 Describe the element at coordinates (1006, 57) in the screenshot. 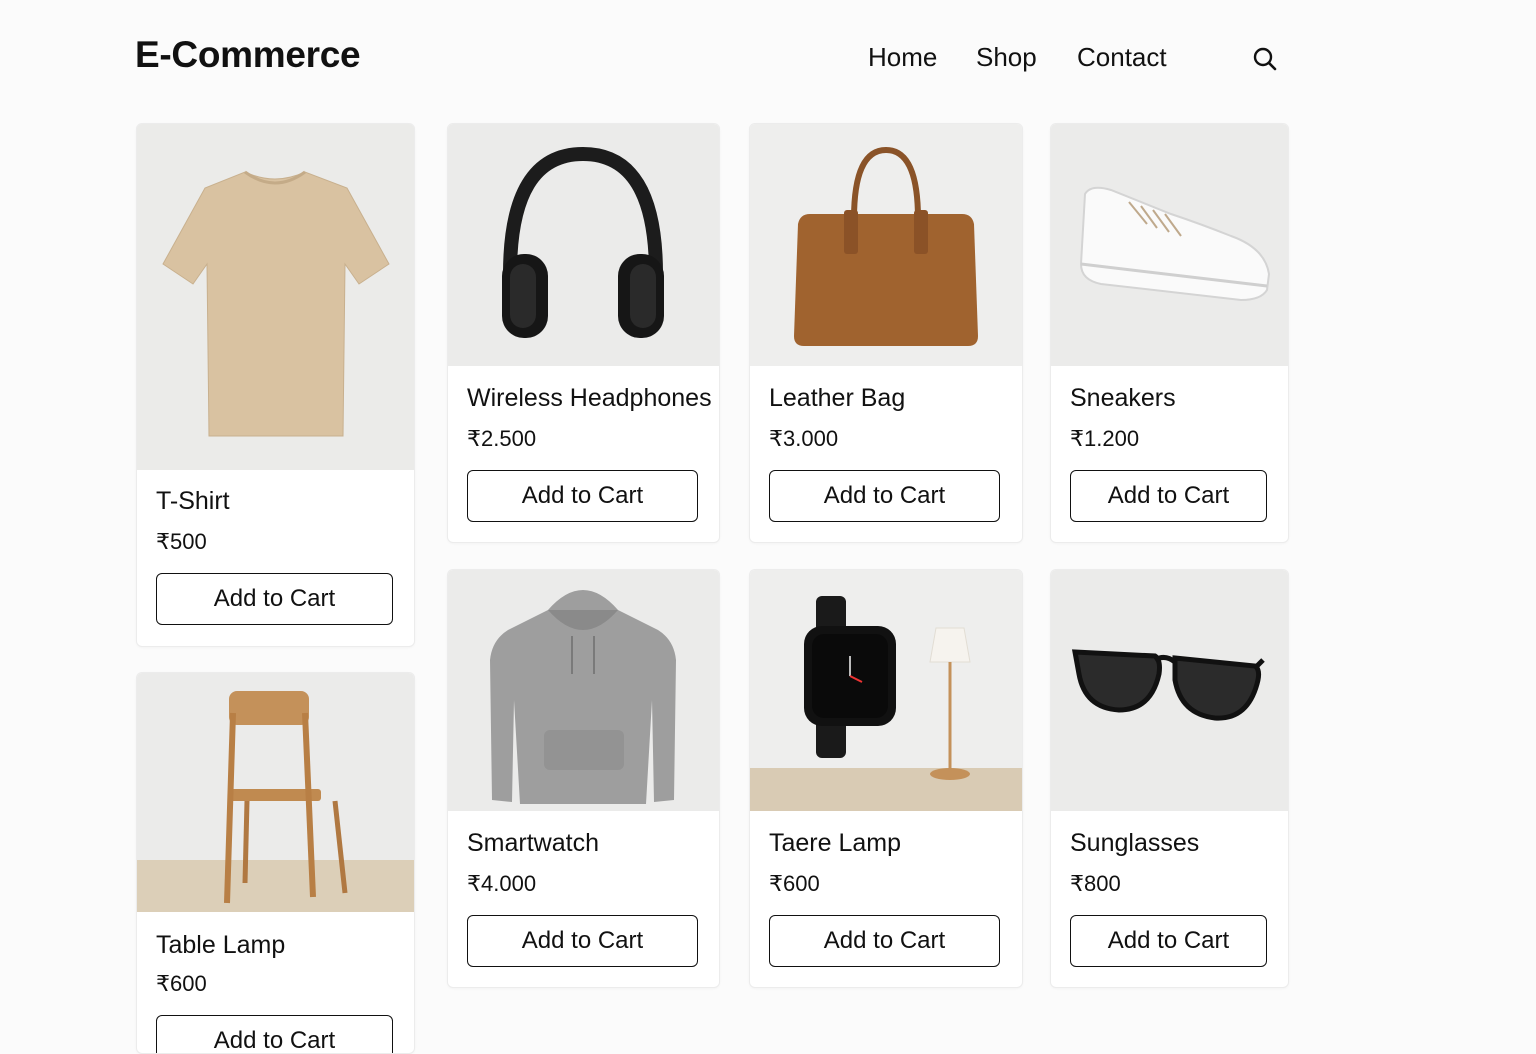

I see `nav-shop: Shop` at that location.